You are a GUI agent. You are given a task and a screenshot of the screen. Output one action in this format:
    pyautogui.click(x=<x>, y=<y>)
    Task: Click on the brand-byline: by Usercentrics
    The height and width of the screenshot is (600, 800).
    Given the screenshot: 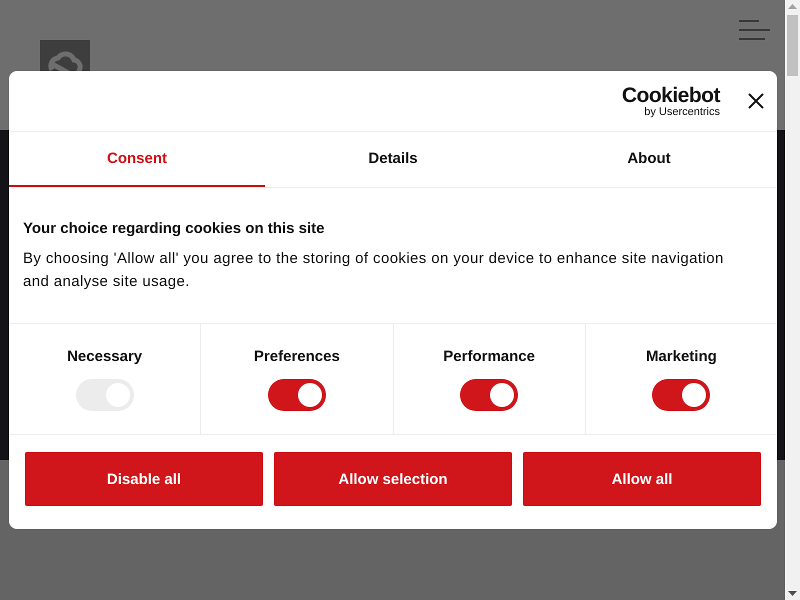 What is the action you would take?
    pyautogui.click(x=682, y=112)
    